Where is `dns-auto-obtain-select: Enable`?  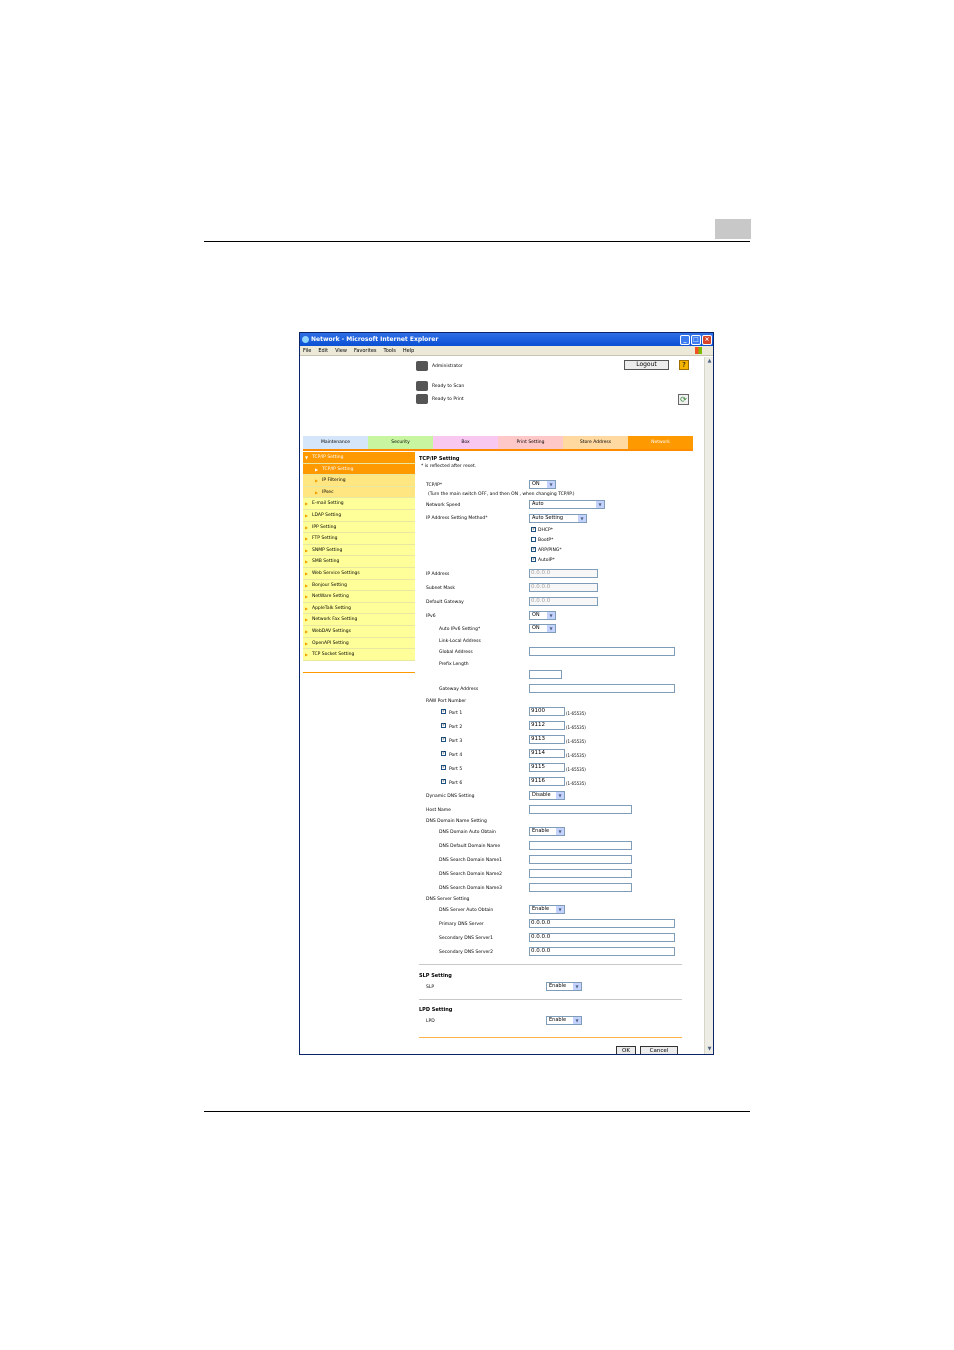
dns-auto-obtain-select: Enable is located at coordinates (547, 831).